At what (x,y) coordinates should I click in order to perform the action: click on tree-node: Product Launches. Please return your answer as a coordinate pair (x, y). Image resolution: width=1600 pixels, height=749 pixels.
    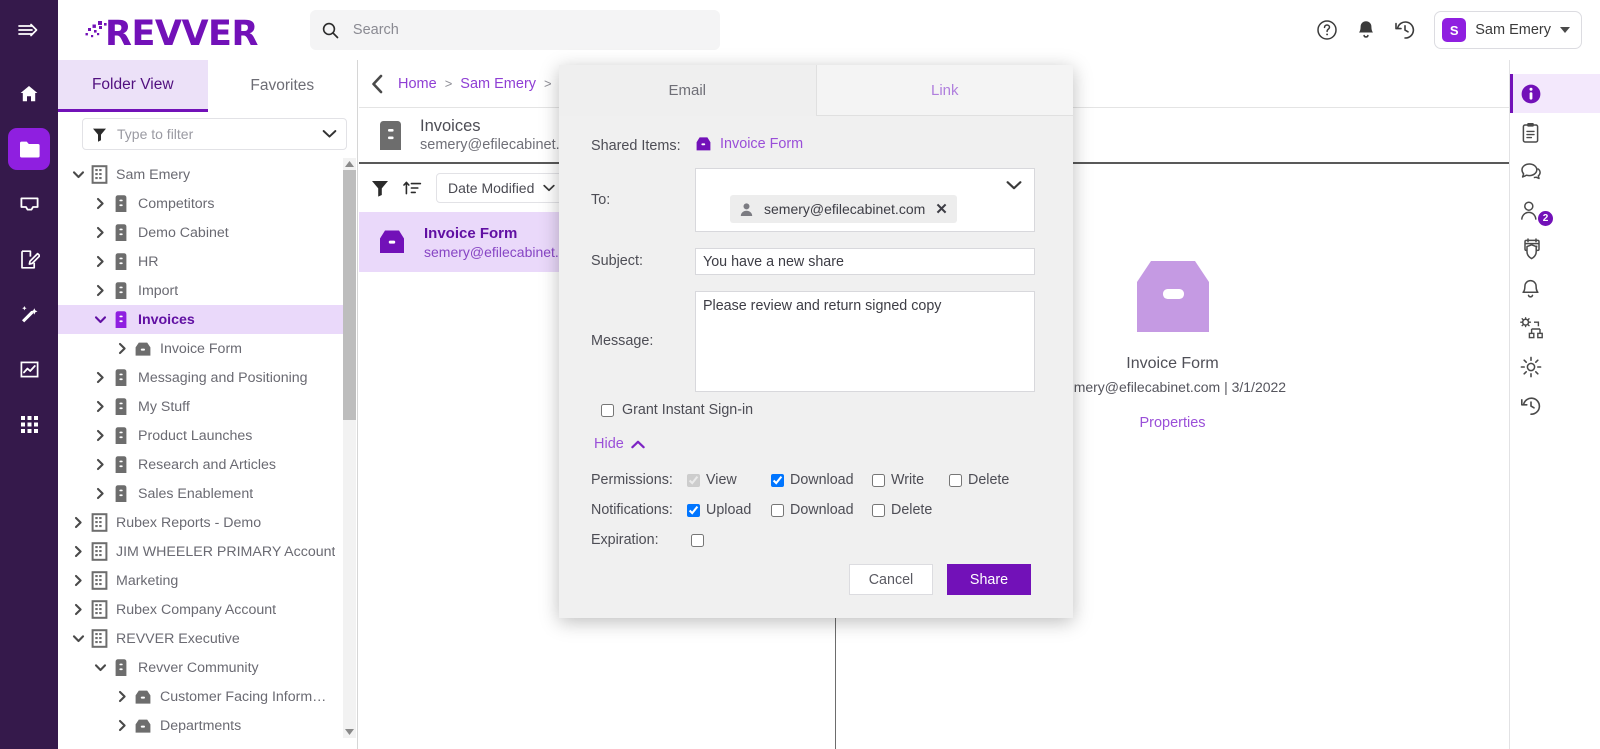
    Looking at the image, I should click on (200, 435).